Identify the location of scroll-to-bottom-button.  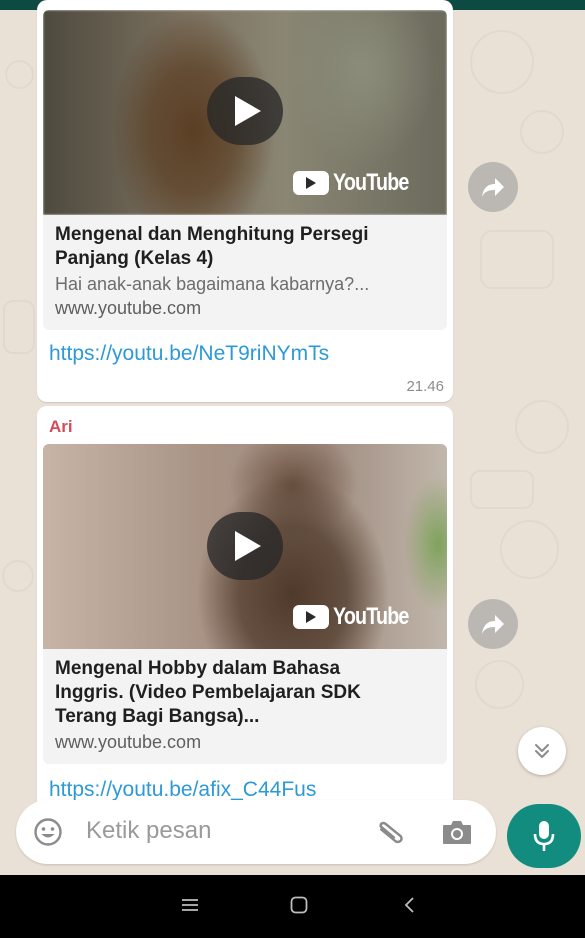
(542, 751).